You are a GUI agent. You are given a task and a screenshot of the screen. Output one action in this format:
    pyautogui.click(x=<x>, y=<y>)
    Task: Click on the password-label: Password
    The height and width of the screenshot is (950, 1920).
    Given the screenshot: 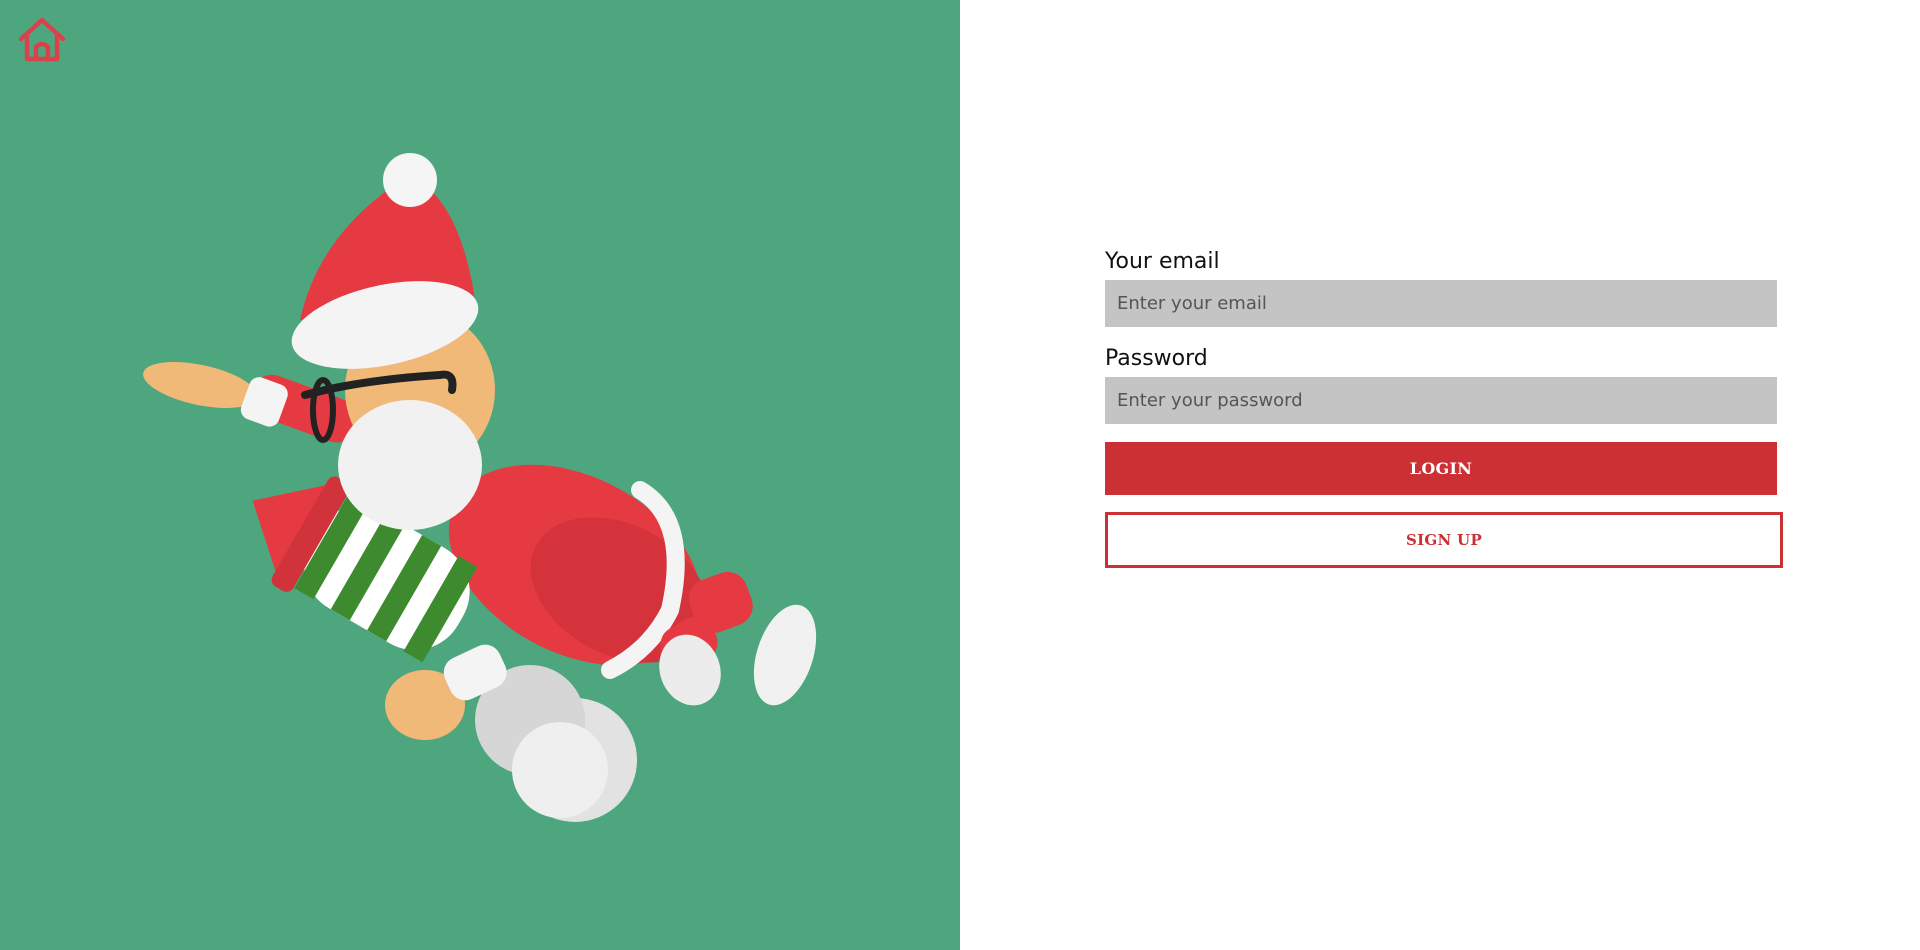 What is the action you would take?
    pyautogui.click(x=1156, y=358)
    